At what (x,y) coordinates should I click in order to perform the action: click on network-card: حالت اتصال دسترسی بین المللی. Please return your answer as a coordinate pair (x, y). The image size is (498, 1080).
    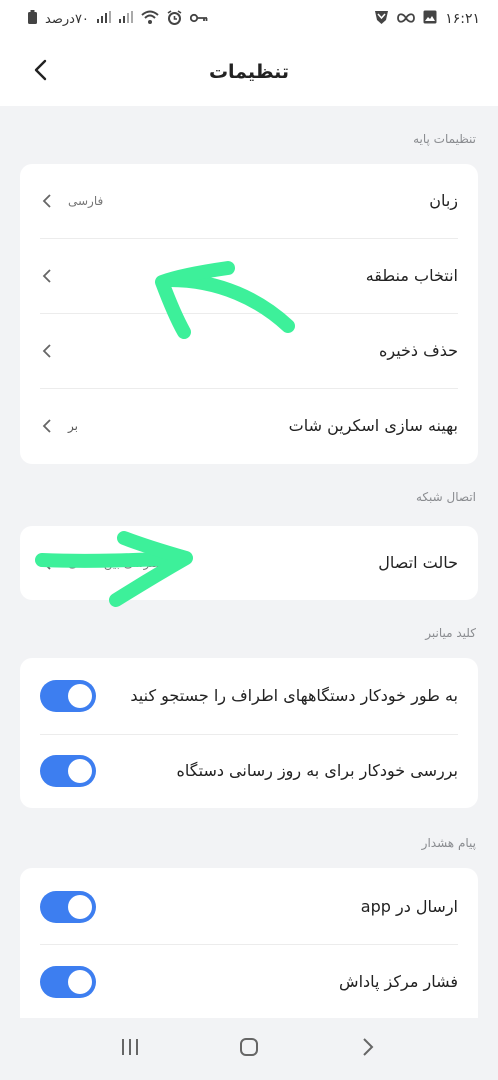
    Looking at the image, I should click on (249, 563).